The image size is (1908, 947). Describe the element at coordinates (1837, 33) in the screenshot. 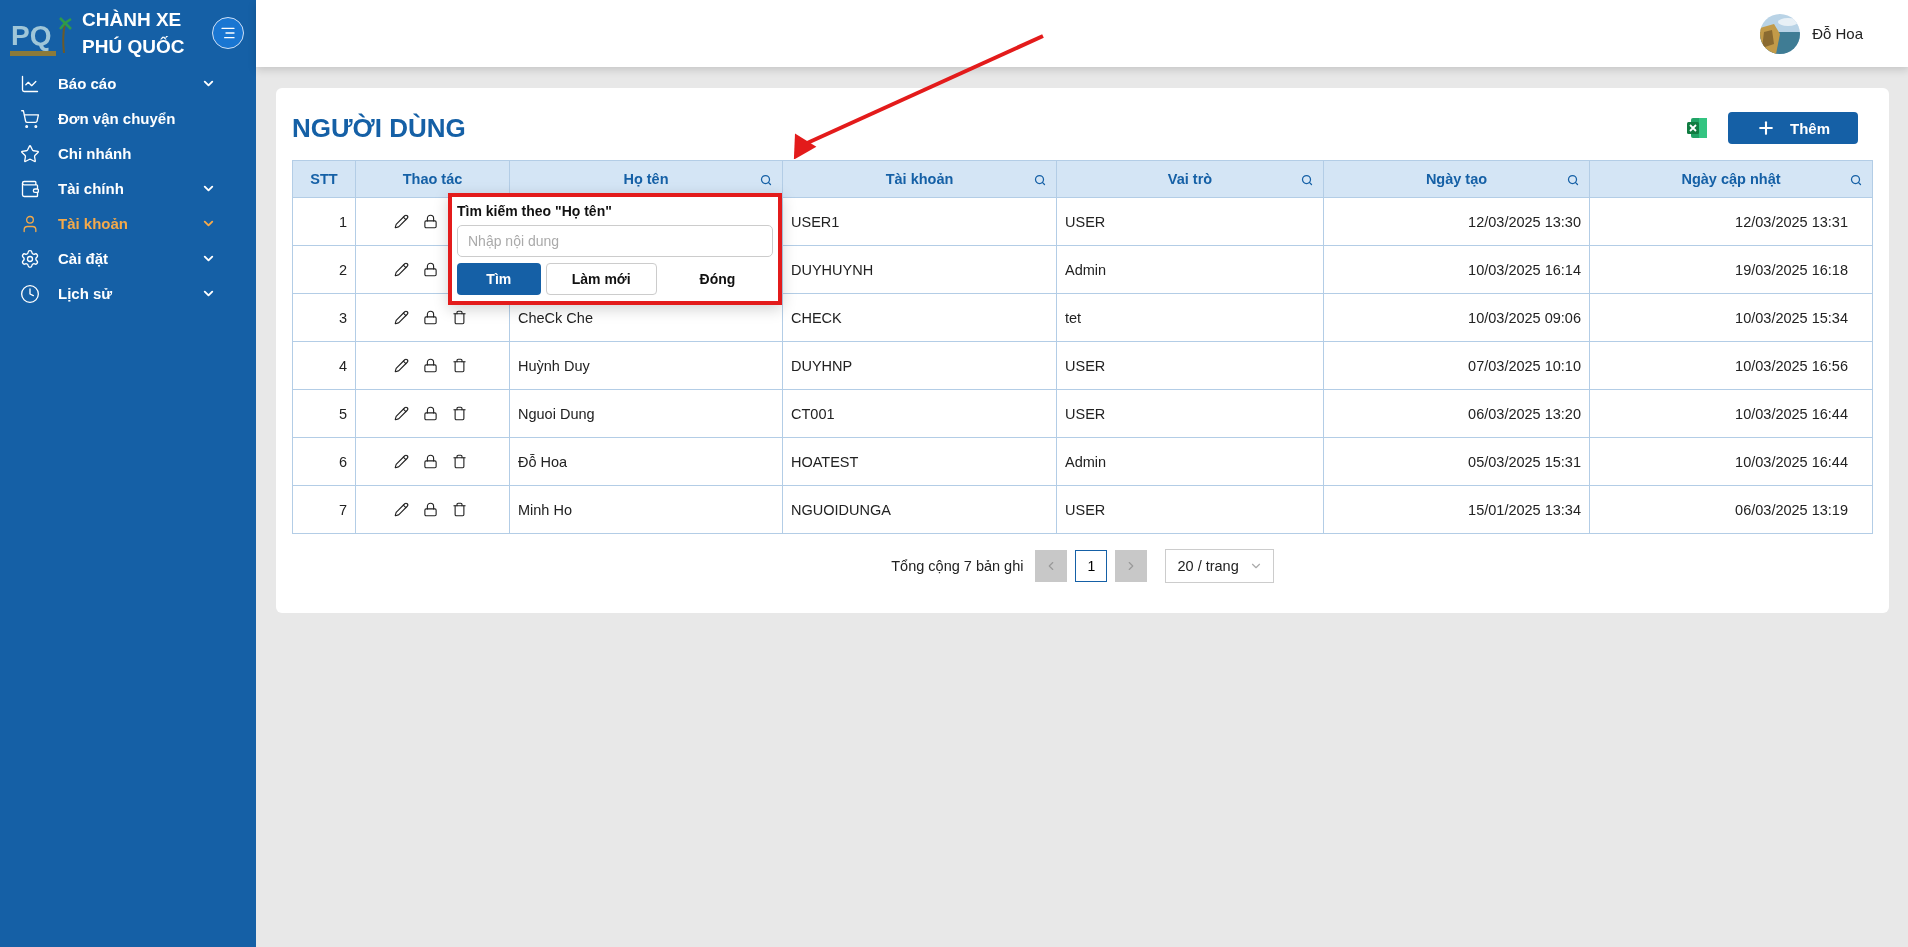

I see `user-name: Đỗ Hoa` at that location.